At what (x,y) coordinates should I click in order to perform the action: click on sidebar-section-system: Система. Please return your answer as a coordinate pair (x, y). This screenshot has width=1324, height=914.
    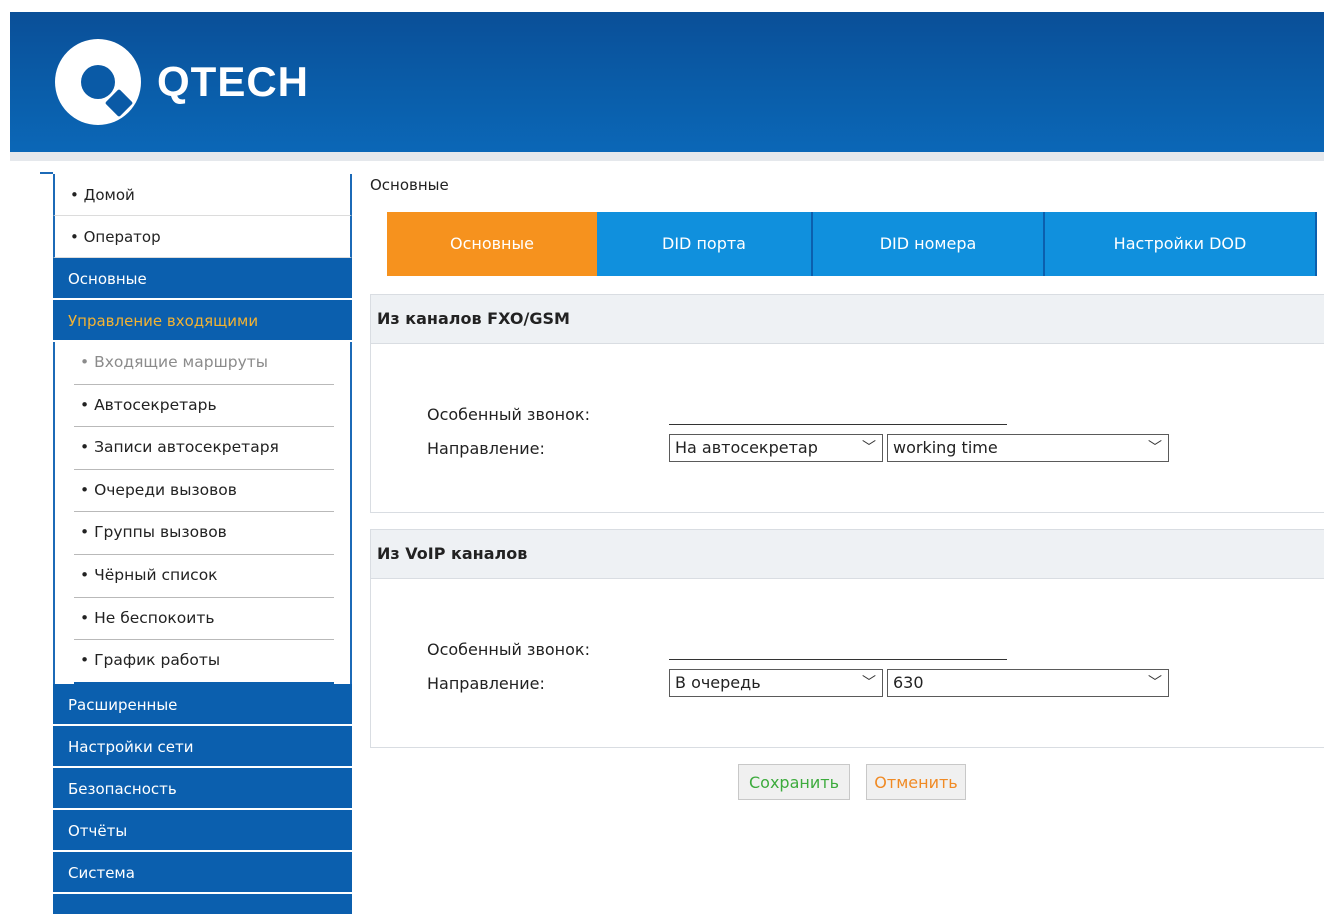
    Looking at the image, I should click on (202, 872).